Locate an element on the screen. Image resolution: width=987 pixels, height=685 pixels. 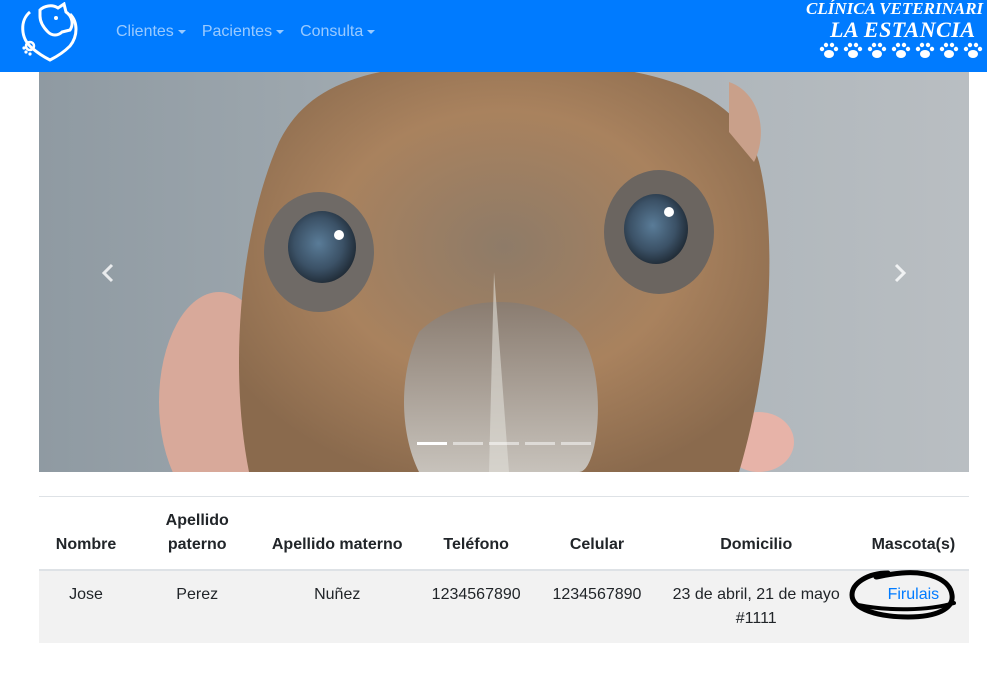
cell-telefono: 1234567890 is located at coordinates (476, 606).